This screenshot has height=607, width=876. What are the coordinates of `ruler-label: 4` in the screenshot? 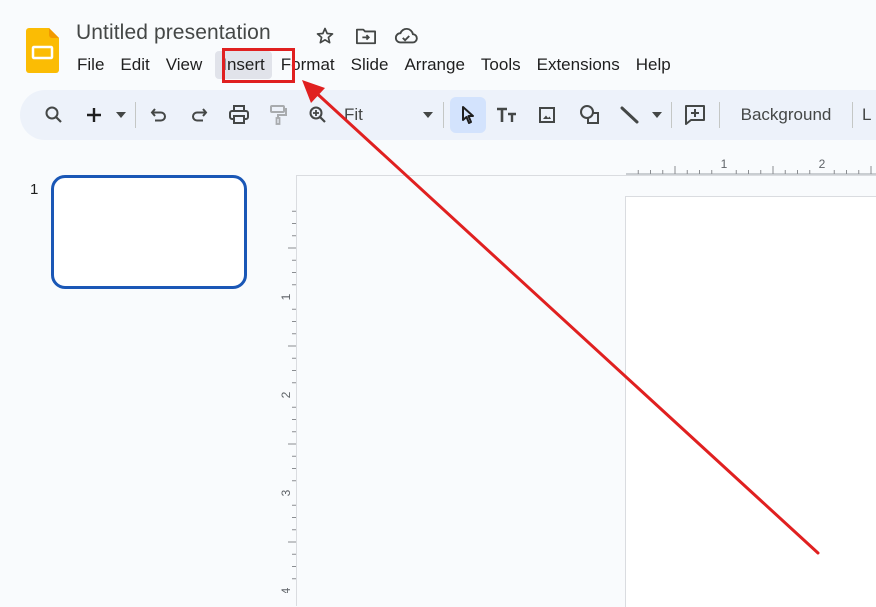 It's located at (286, 590).